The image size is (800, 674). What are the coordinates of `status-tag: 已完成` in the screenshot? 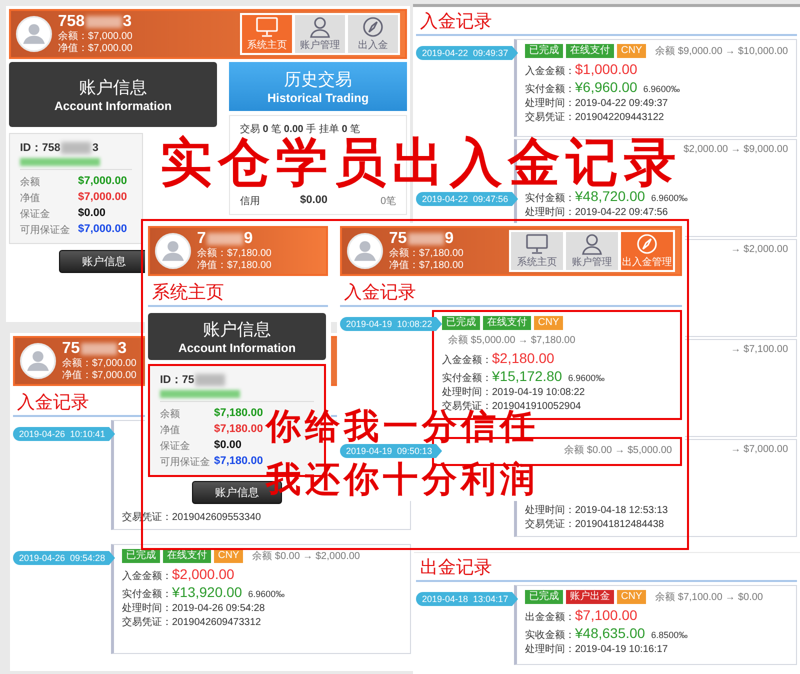 It's located at (461, 323).